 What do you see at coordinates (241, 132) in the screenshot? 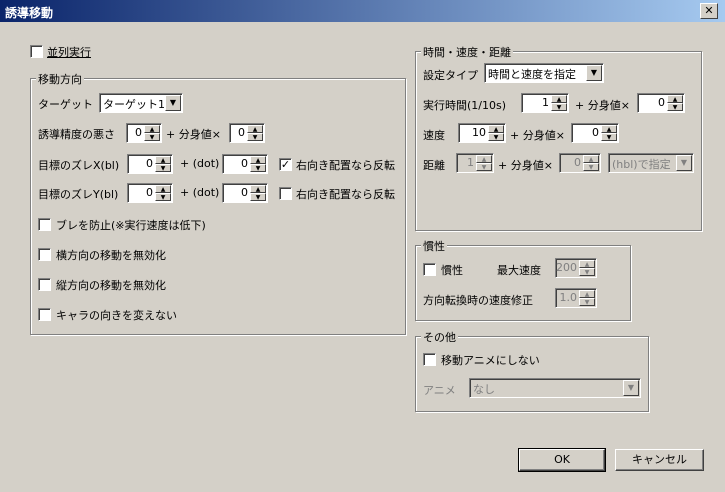
I see `accuracy-bunshin-value: 0` at bounding box center [241, 132].